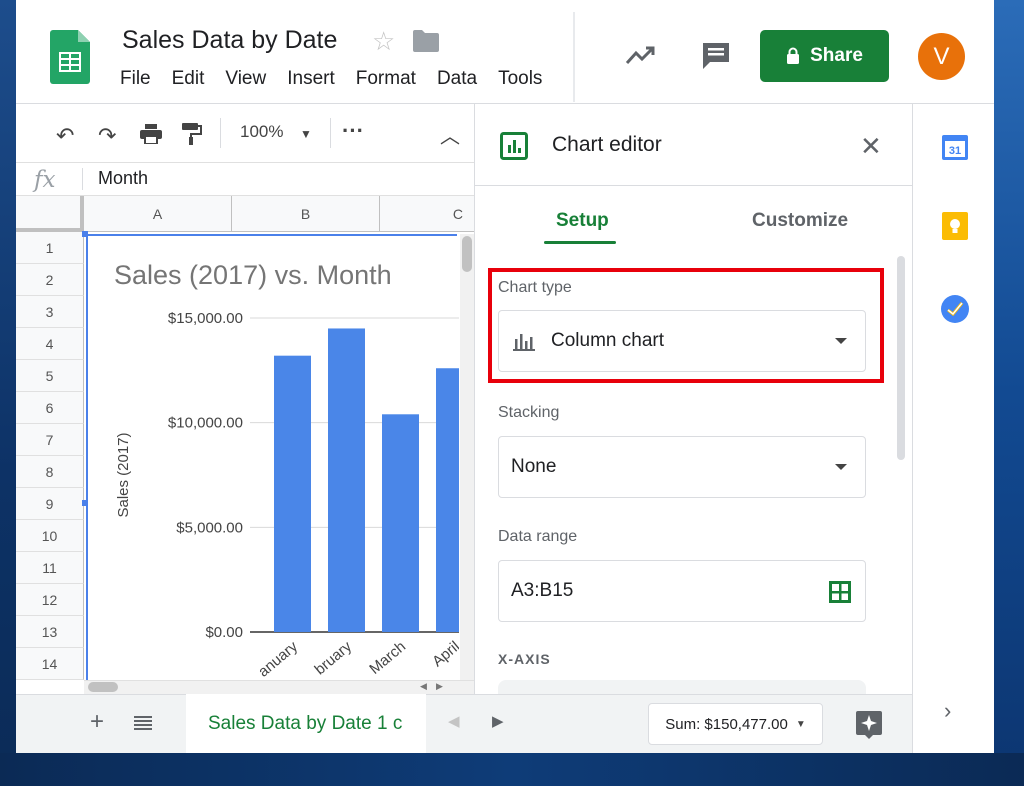  What do you see at coordinates (311, 79) in the screenshot?
I see `menu-insert: Insert` at bounding box center [311, 79].